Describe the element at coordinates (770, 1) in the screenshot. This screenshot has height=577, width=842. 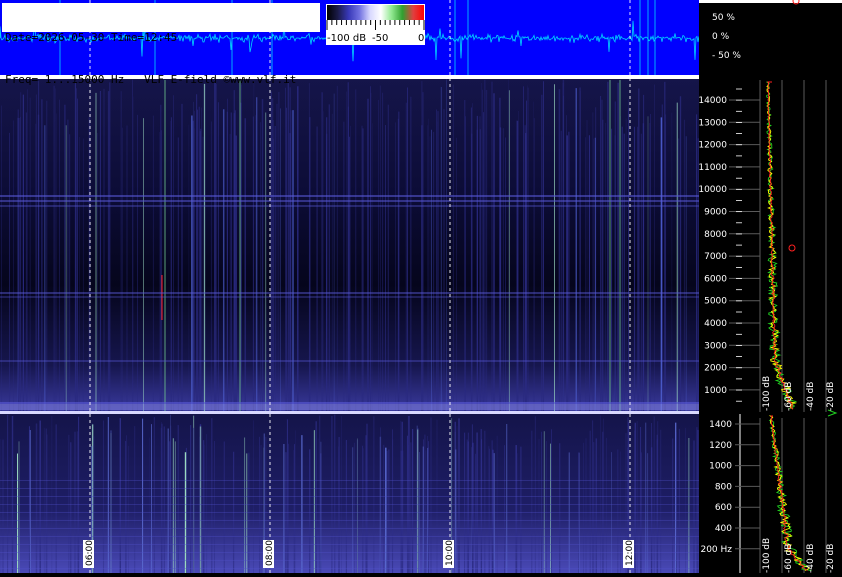
I see `panel-top-rule` at that location.